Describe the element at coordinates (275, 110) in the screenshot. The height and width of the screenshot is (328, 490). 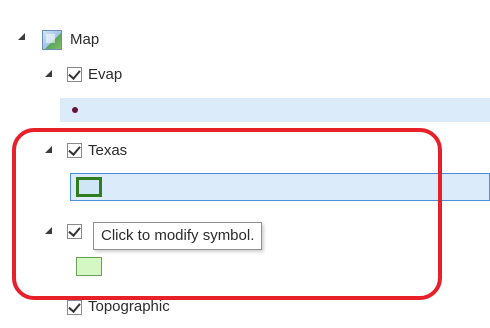
I see `evap-symbol-row` at that location.